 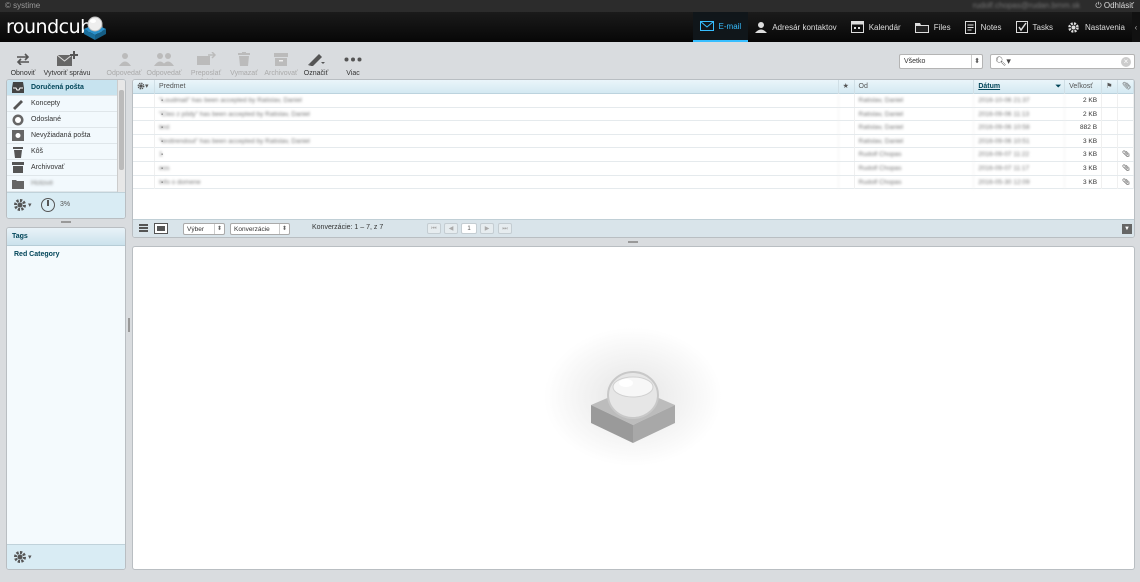 I want to click on search-input: 🔍︎▾ ×, so click(x=1062, y=61).